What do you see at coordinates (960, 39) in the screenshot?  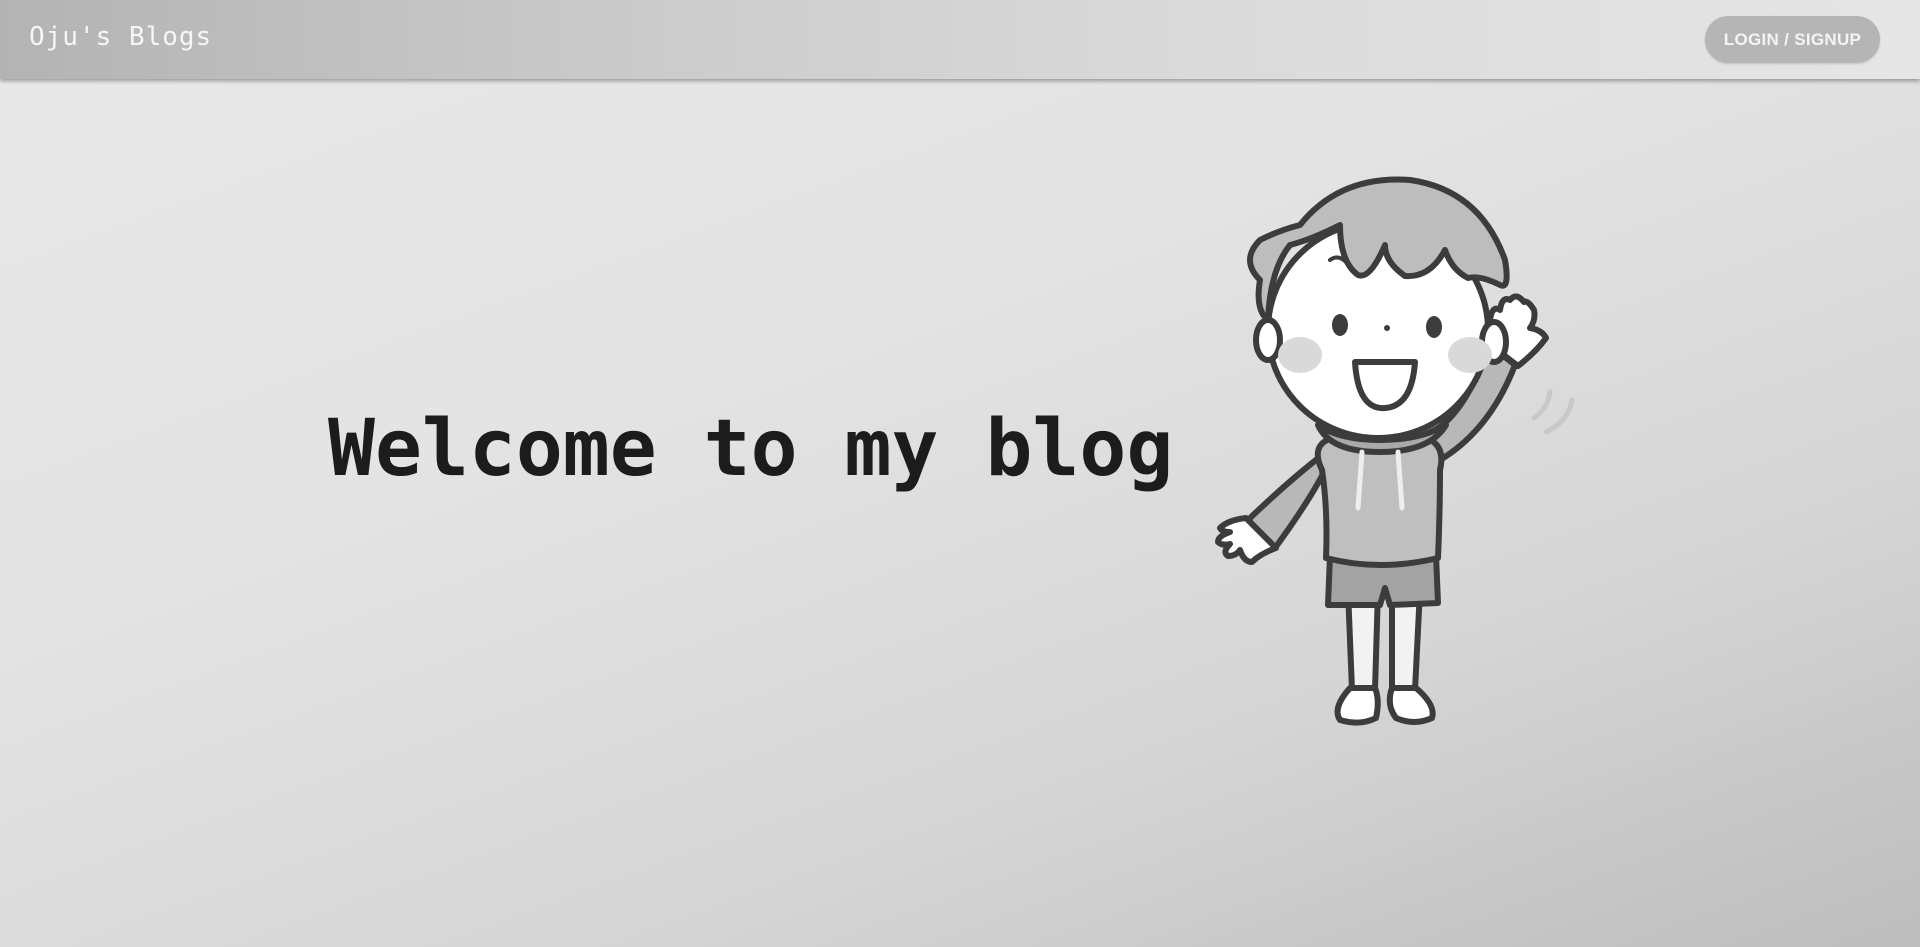 I see `top-navbar: Oju's Blogs LOGIN / SIGNUP` at bounding box center [960, 39].